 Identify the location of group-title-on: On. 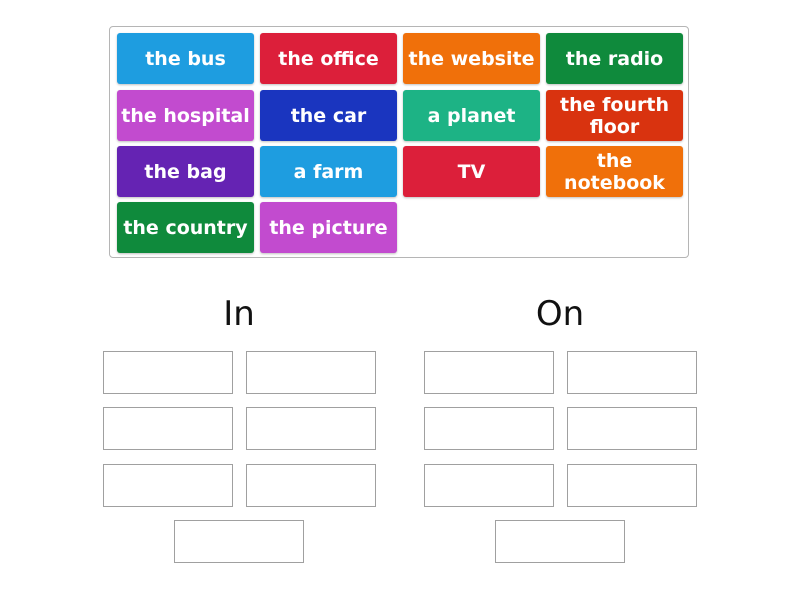
(560, 314).